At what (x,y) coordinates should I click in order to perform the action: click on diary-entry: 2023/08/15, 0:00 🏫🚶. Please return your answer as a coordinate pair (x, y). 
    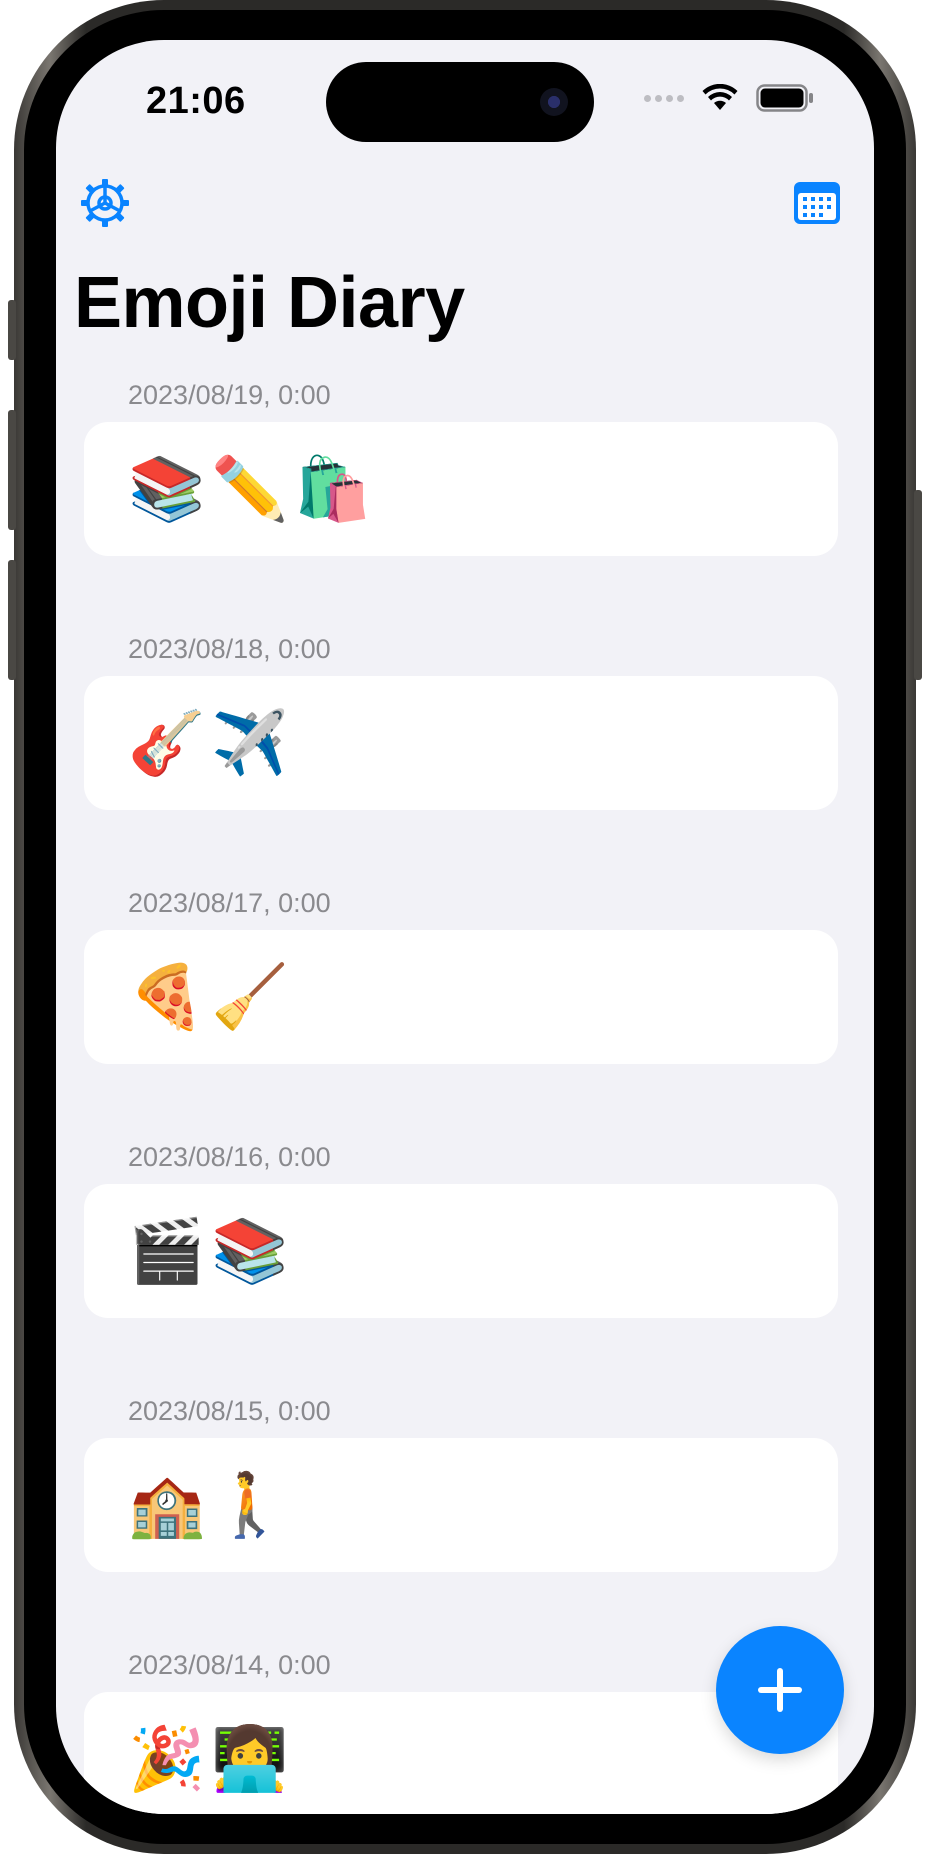
    Looking at the image, I should click on (461, 1523).